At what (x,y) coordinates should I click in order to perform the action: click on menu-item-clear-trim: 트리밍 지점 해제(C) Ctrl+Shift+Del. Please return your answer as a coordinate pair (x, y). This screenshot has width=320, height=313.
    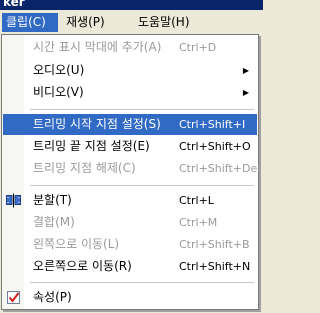
    Looking at the image, I should click on (132, 168).